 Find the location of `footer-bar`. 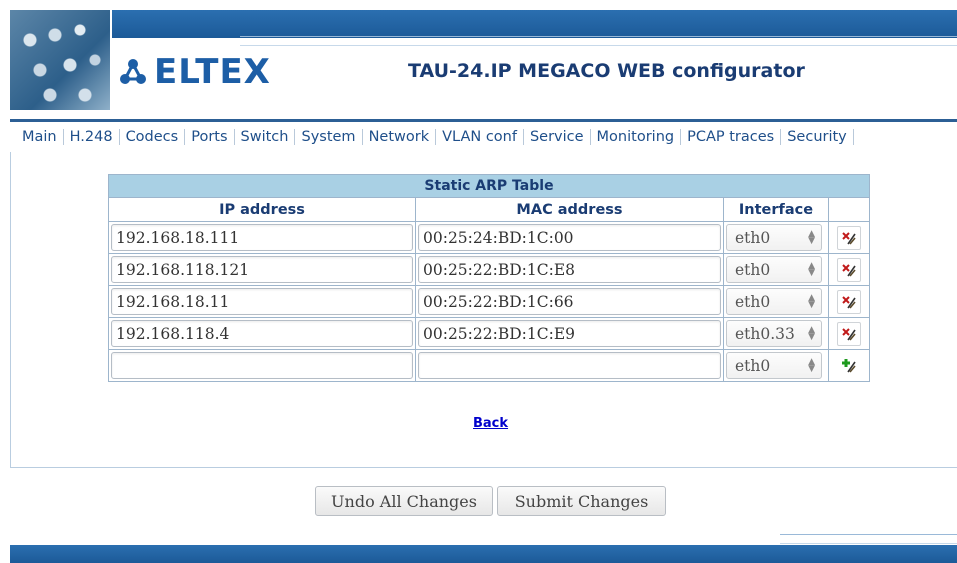

footer-bar is located at coordinates (483, 554).